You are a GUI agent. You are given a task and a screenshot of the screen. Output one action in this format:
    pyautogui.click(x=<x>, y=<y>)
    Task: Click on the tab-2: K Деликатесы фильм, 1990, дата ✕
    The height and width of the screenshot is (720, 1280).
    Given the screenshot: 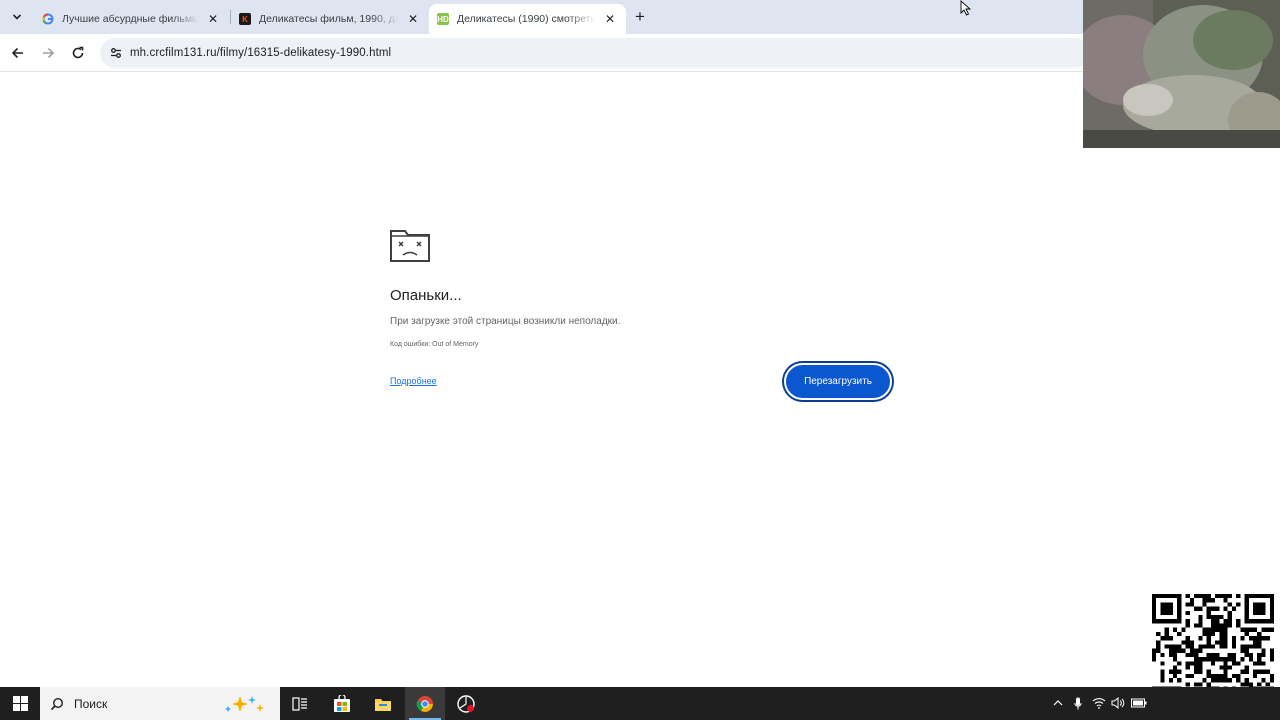 What is the action you would take?
    pyautogui.click(x=330, y=19)
    